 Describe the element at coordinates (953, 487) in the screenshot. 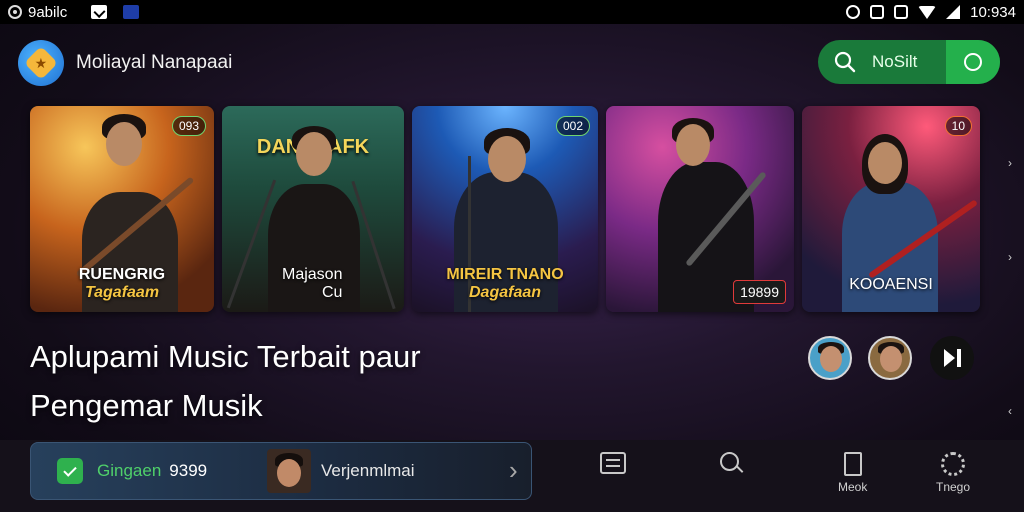

I see `nav-settings-label: Tnego` at that location.